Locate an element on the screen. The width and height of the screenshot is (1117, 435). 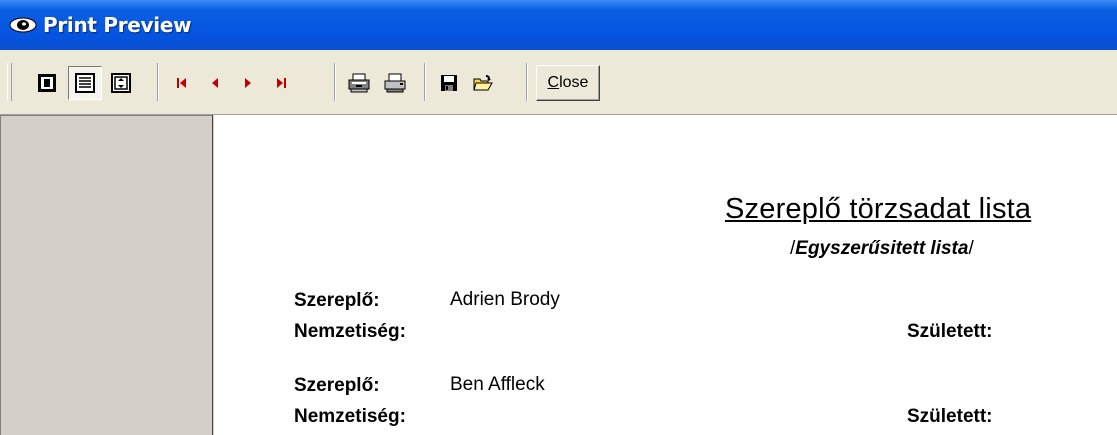
next-page-button is located at coordinates (248, 83).